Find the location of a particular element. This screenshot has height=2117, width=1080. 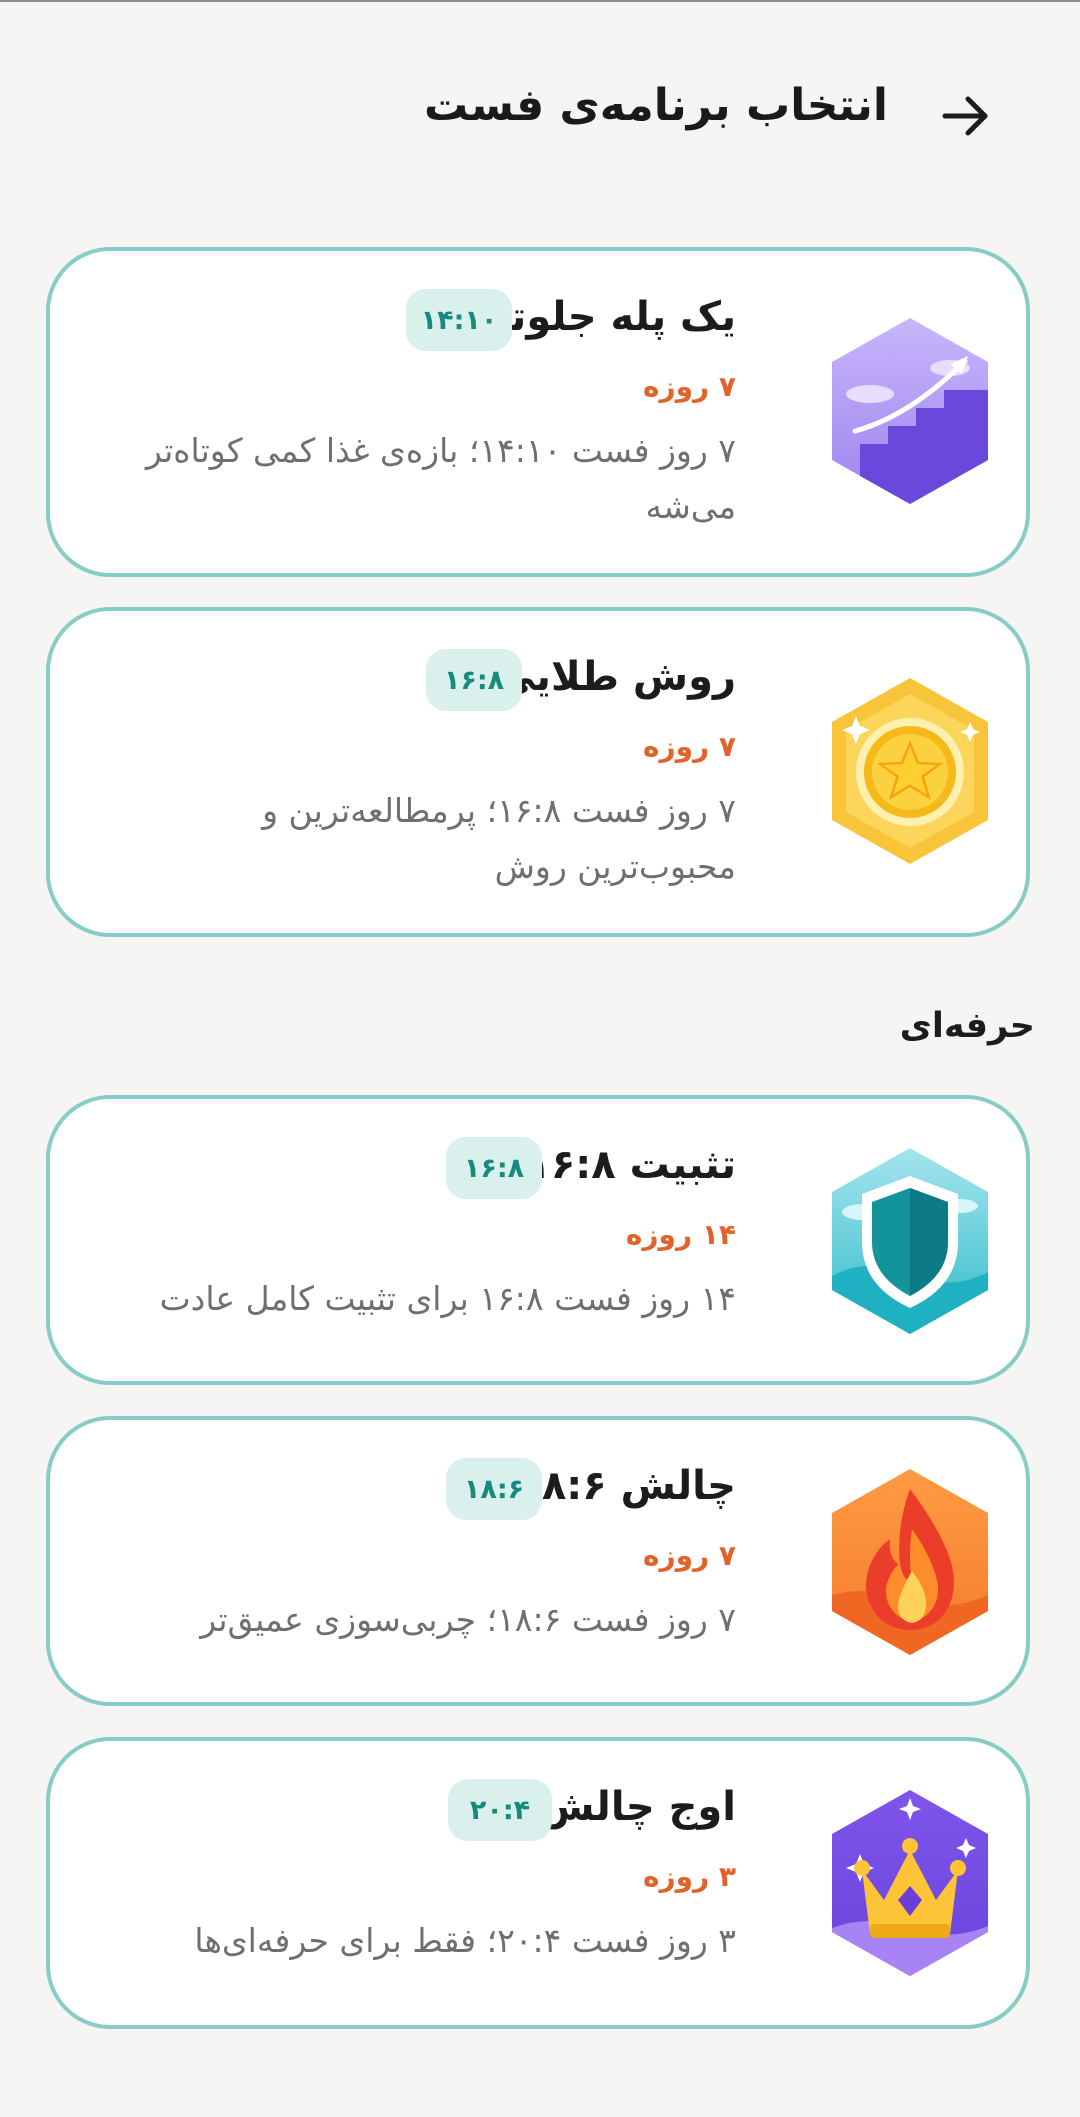

arrow-right-icon is located at coordinates (965, 116).